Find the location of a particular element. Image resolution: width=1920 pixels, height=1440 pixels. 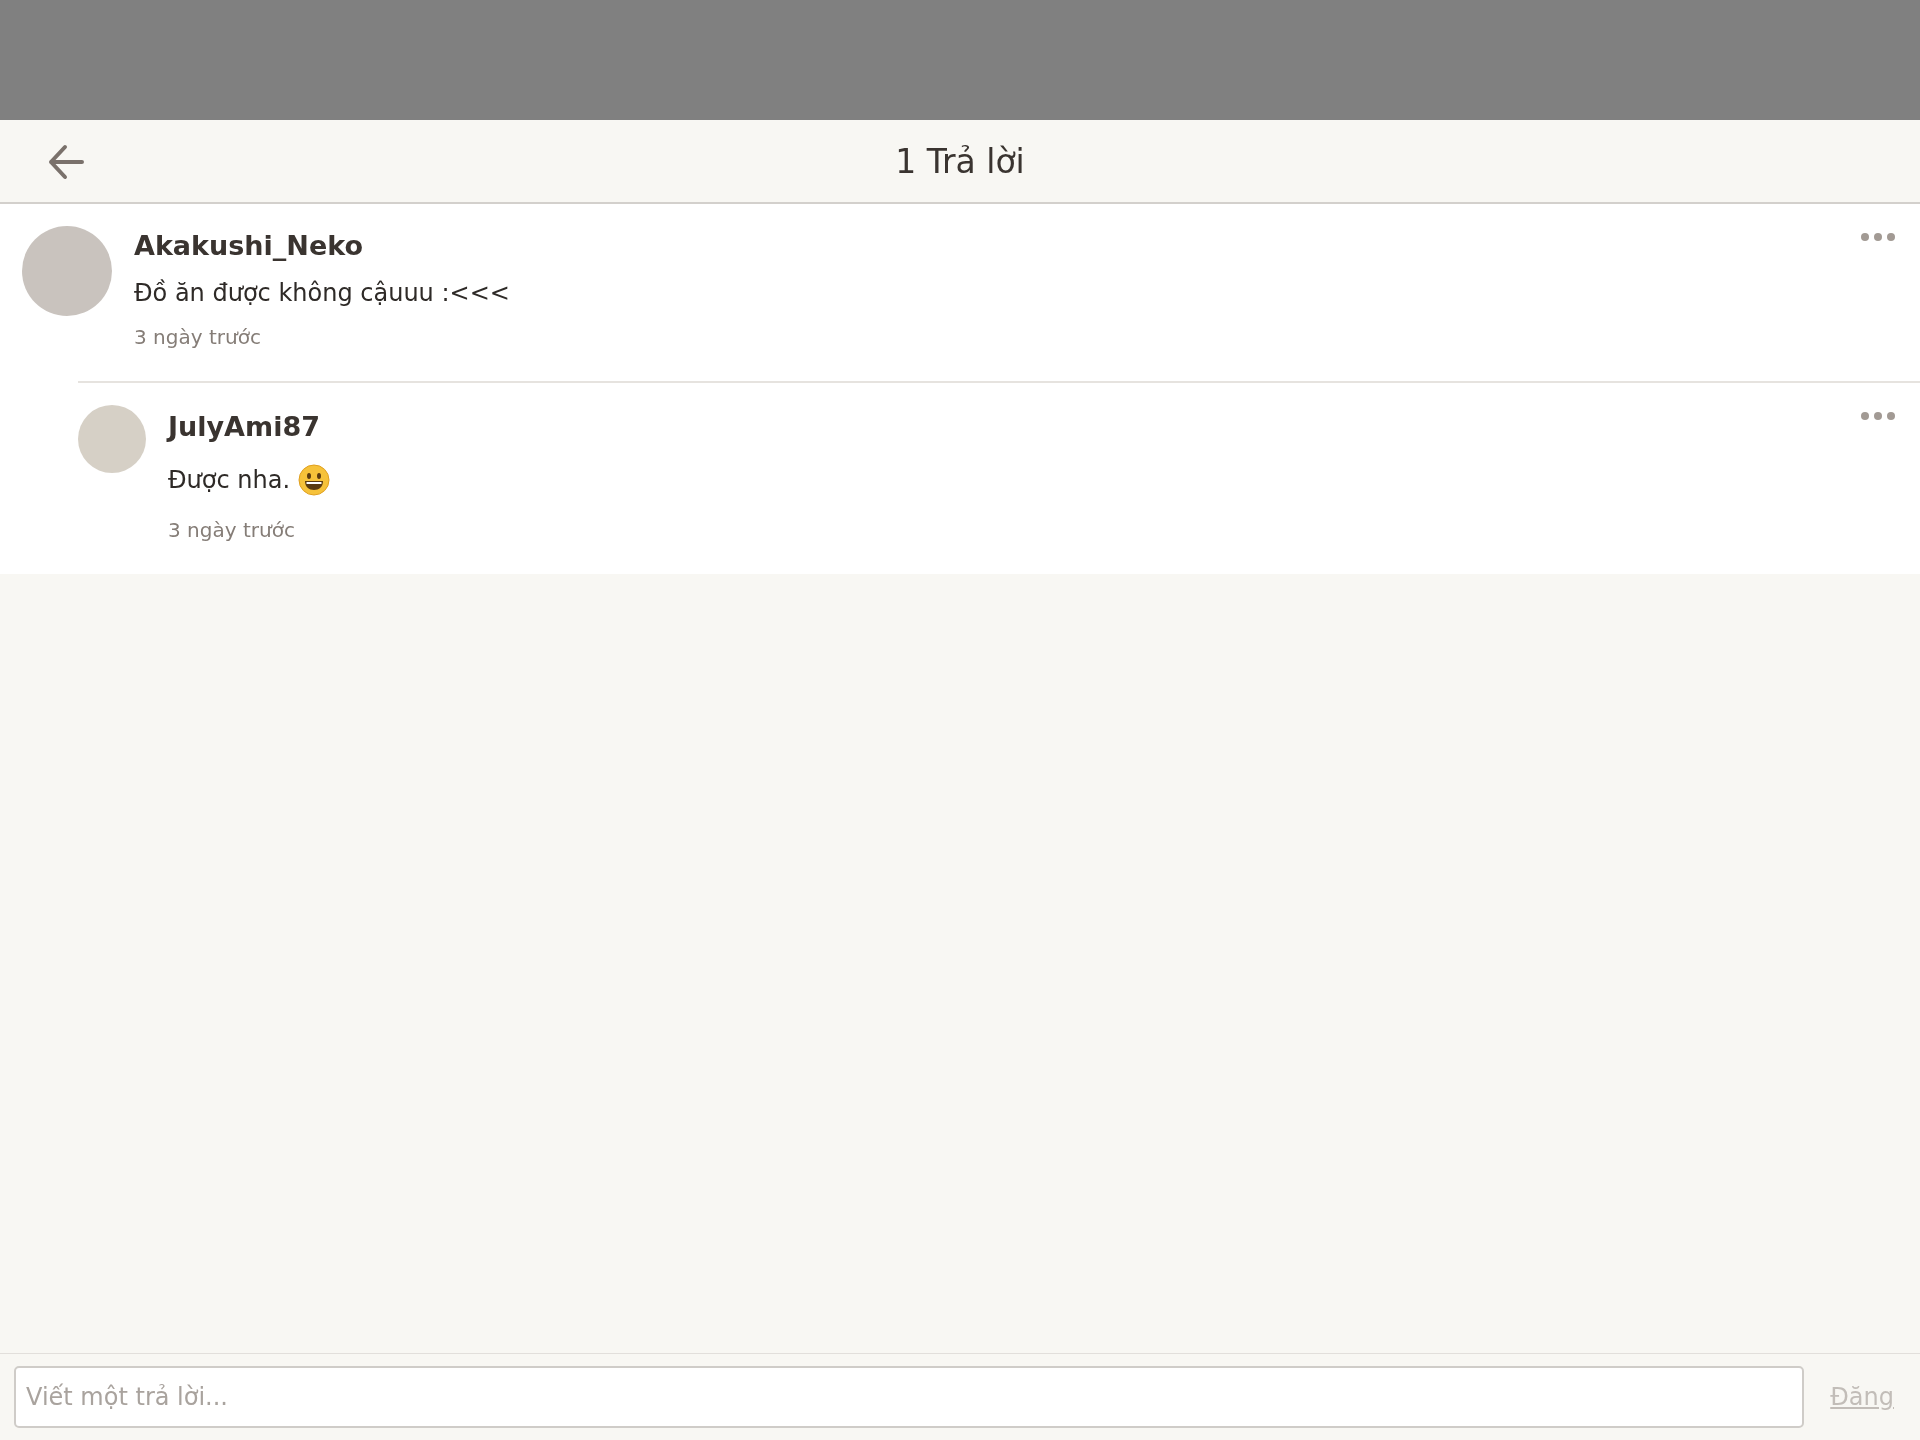

back-arrow-icon is located at coordinates (66, 162).